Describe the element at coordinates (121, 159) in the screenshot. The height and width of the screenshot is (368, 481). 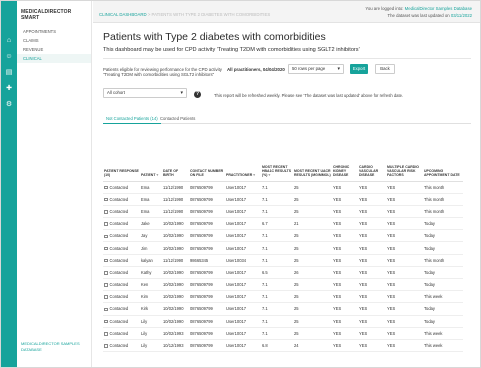
I see `column-header-response: PATIENT RESPONSE (10)` at that location.